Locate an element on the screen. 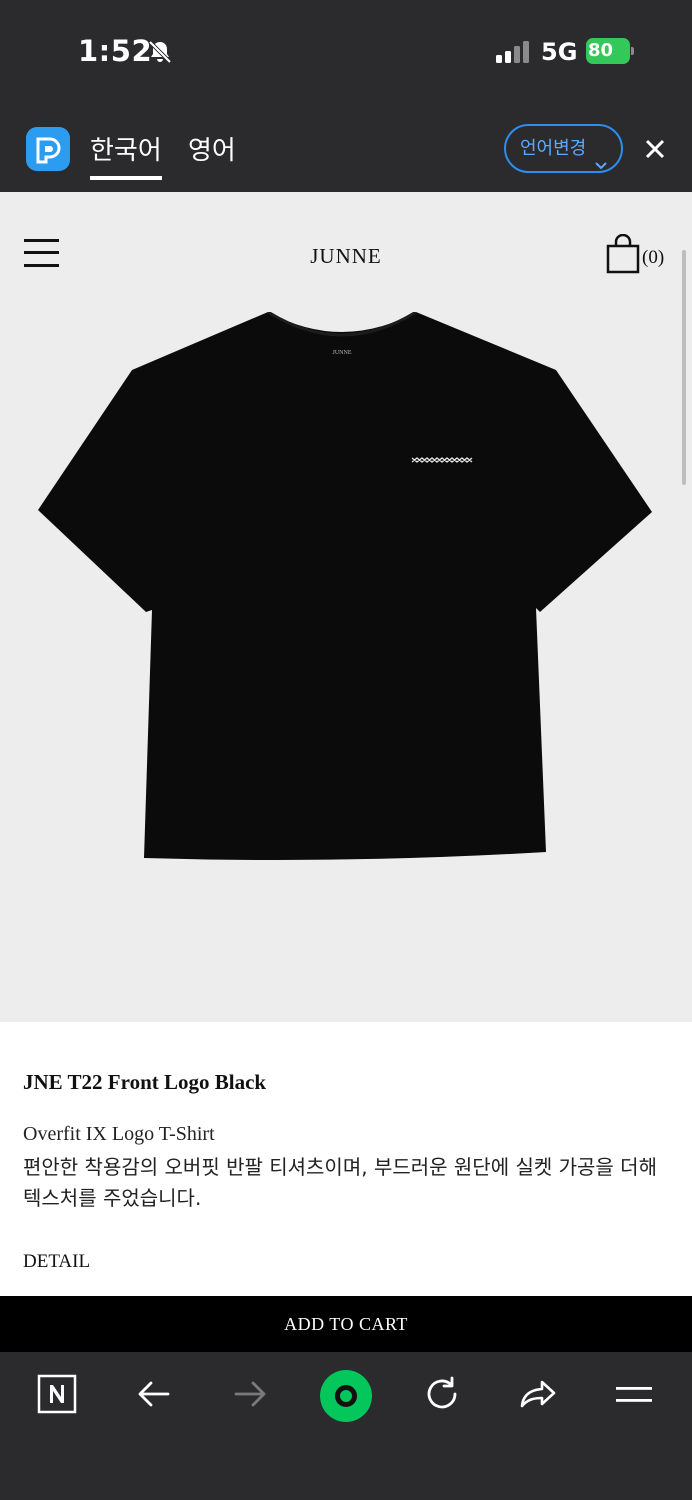  browser-toolbar is located at coordinates (346, 1426).